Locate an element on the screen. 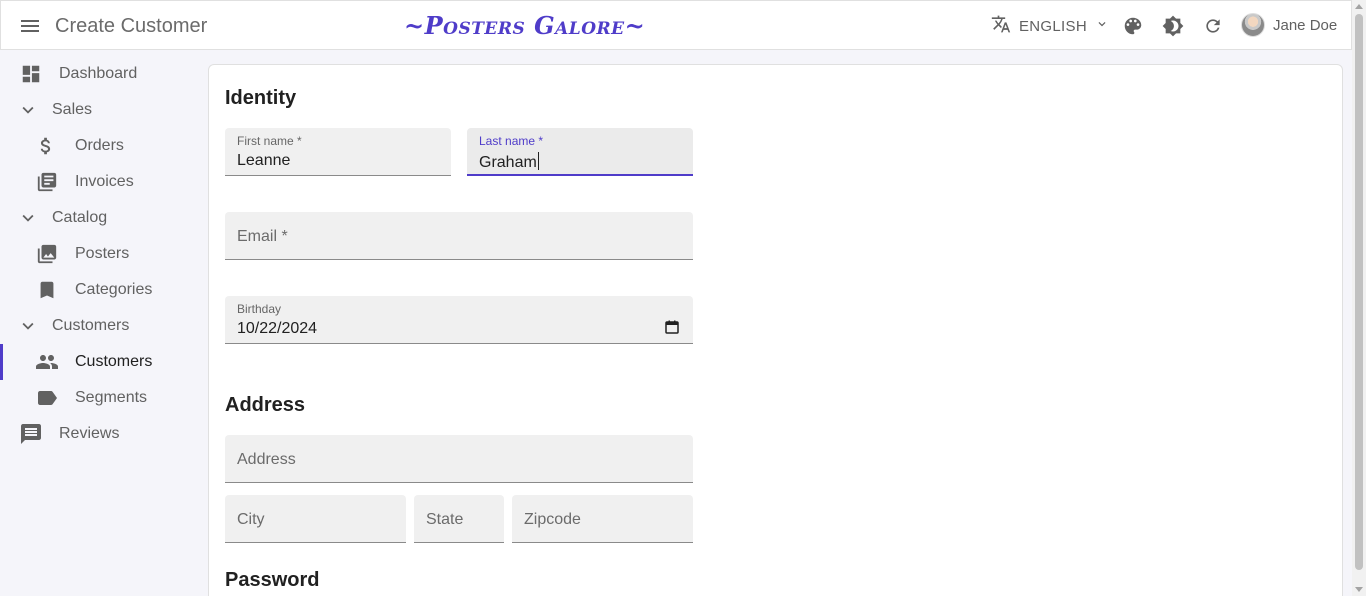  birthday-label: Birthday is located at coordinates (259, 309).